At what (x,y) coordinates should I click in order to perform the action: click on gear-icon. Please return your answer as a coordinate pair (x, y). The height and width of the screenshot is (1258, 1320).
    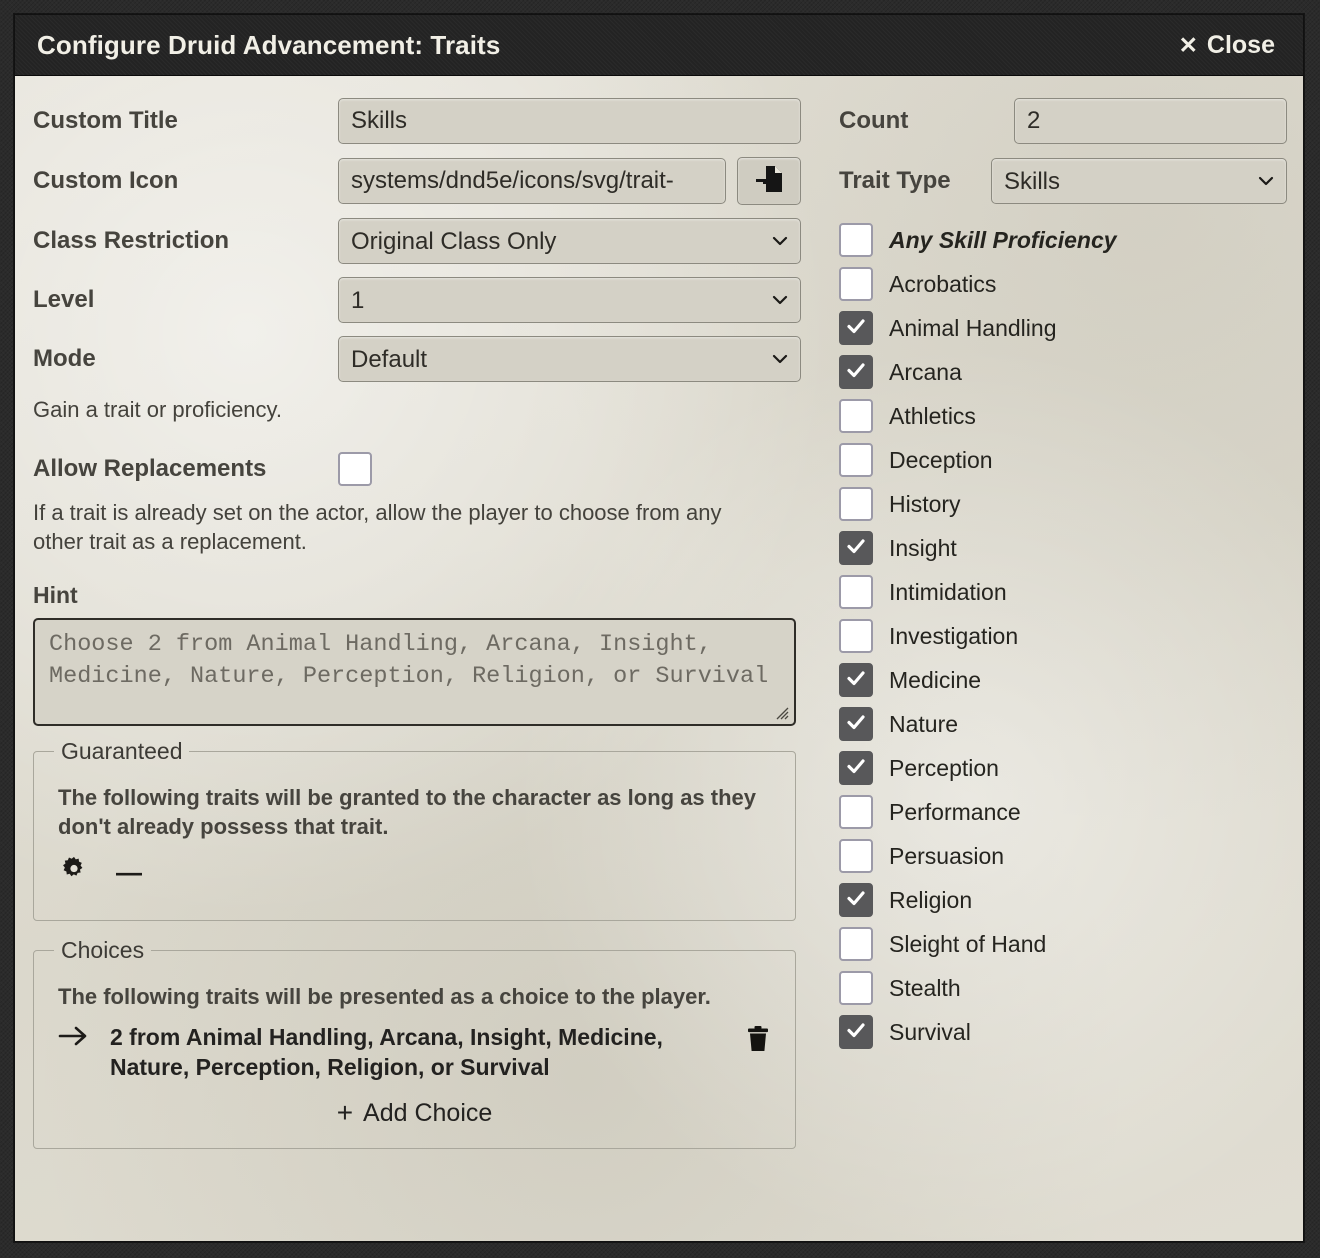
    Looking at the image, I should click on (74, 871).